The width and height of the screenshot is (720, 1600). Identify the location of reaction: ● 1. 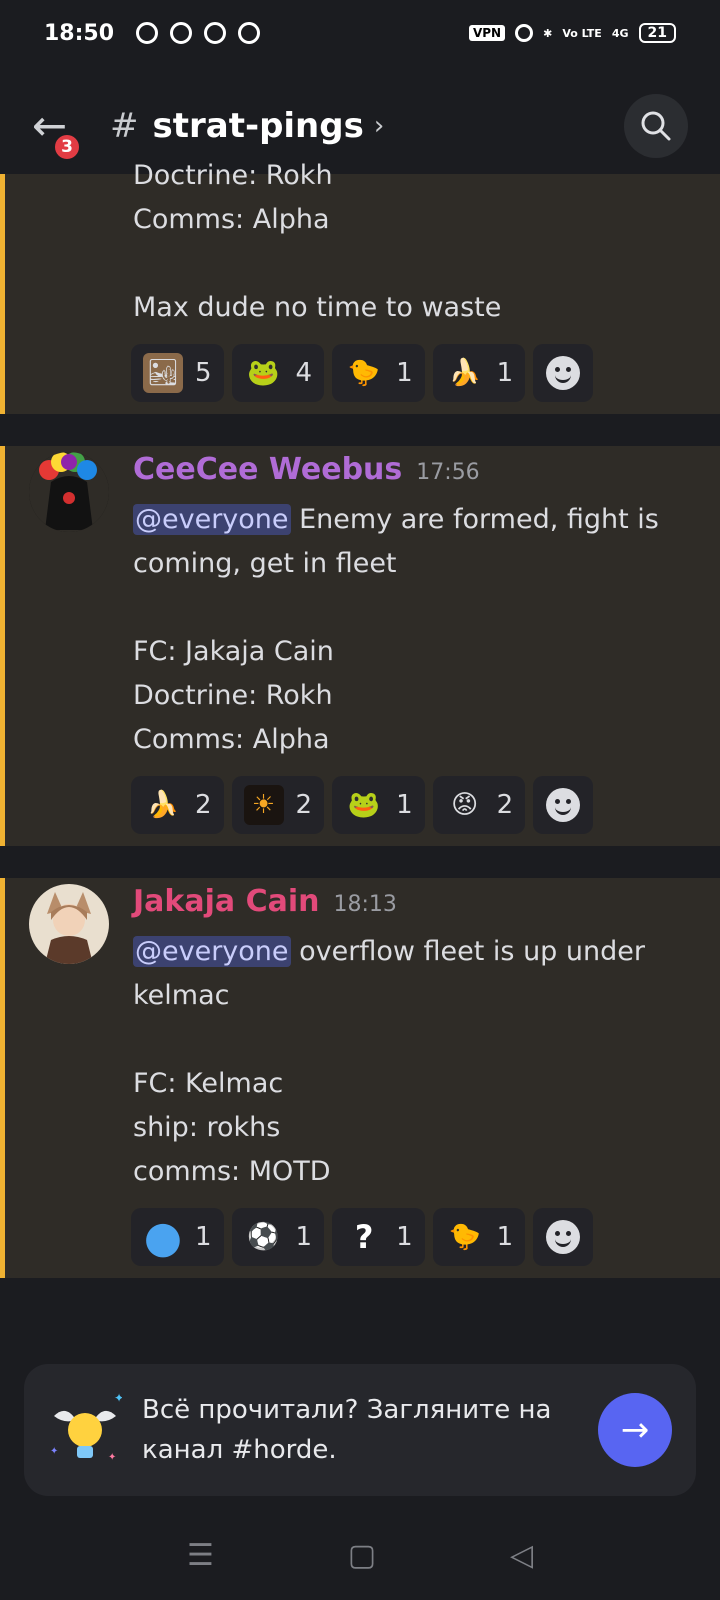
(177, 1237).